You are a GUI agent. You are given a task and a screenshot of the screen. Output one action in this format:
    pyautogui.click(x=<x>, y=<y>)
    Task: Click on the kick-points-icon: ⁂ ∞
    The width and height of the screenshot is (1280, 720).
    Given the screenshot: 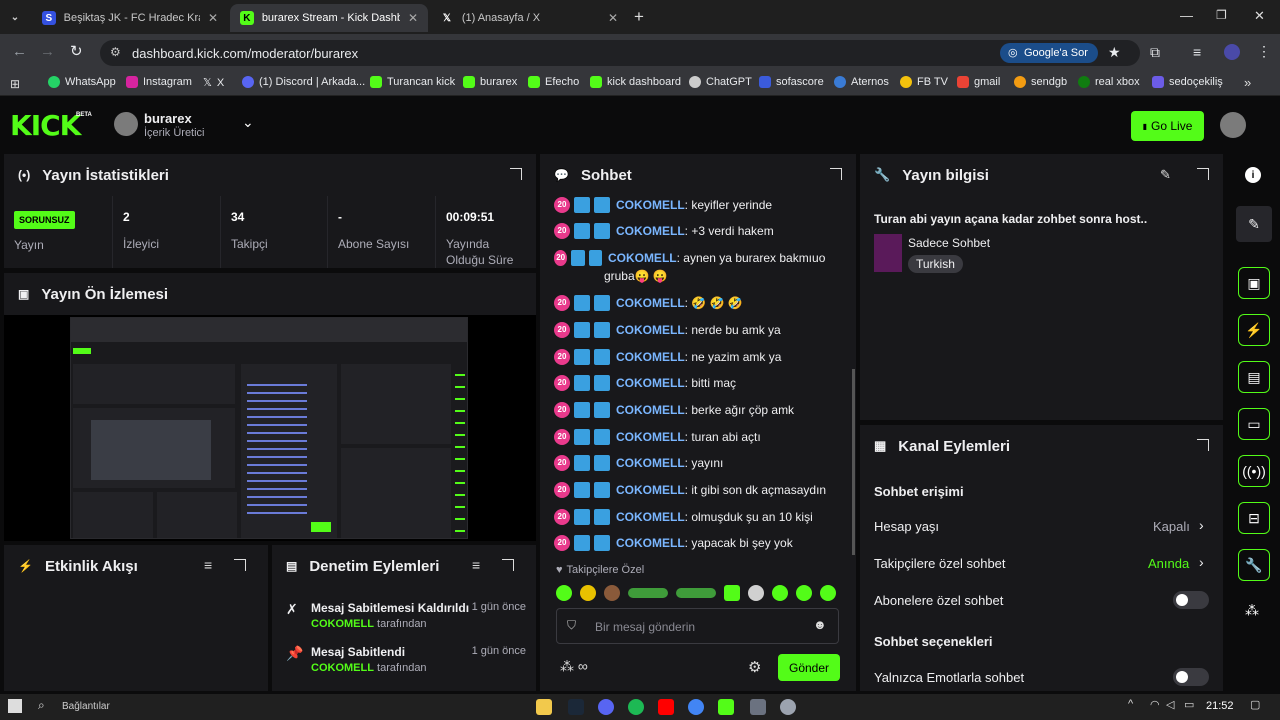 What is the action you would take?
    pyautogui.click(x=574, y=666)
    